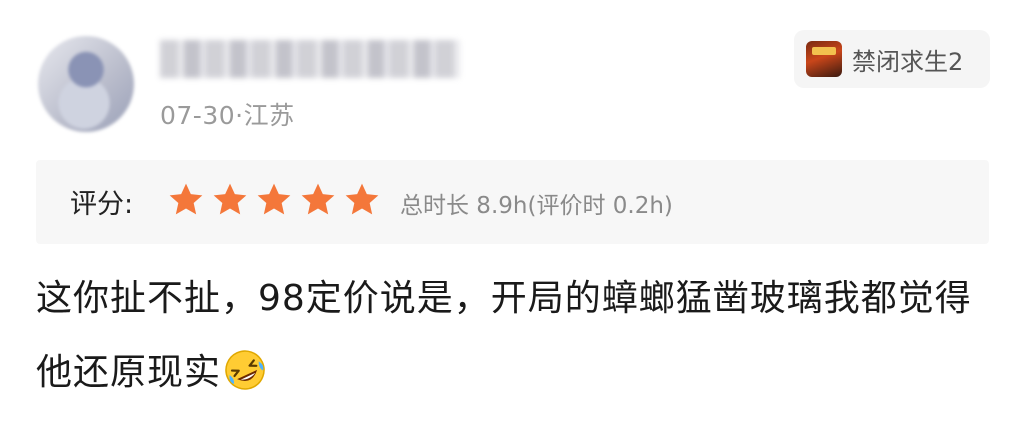 Image resolution: width=1024 pixels, height=423 pixels. I want to click on rolling-on-floor-laughing-emoji, so click(245, 370).